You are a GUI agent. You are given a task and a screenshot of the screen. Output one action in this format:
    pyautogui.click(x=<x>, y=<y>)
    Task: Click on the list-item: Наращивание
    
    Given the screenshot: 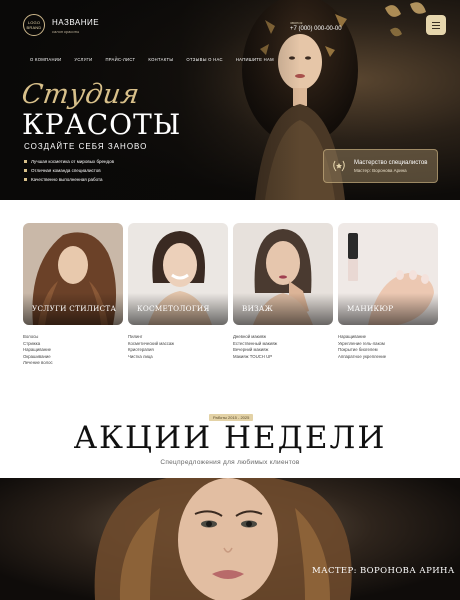 What is the action you would take?
    pyautogui.click(x=38, y=350)
    